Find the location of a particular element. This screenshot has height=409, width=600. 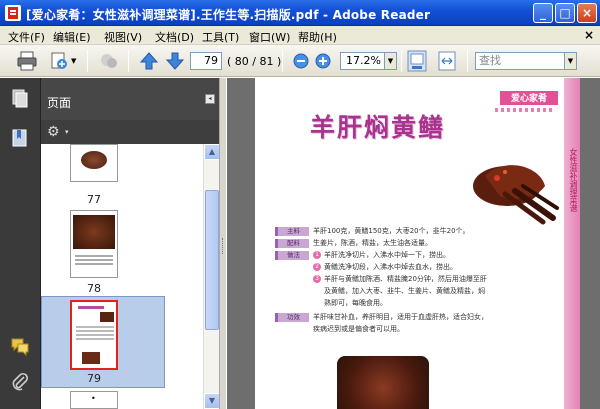

navigation-strip is located at coordinates (20, 243).